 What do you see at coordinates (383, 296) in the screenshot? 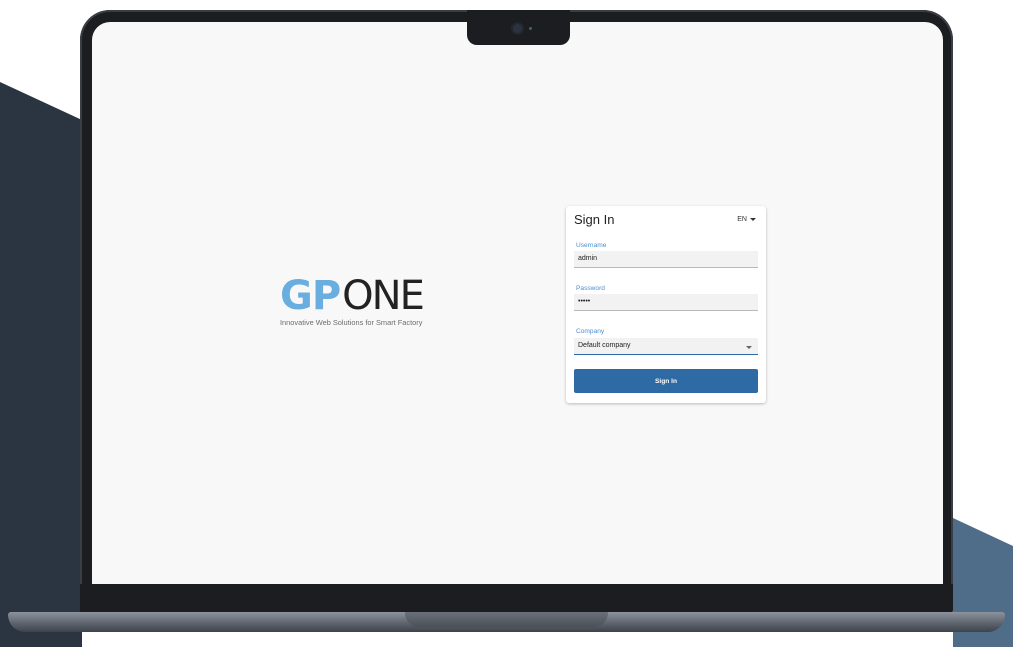
I see `logo-one-text: ONE` at bounding box center [383, 296].